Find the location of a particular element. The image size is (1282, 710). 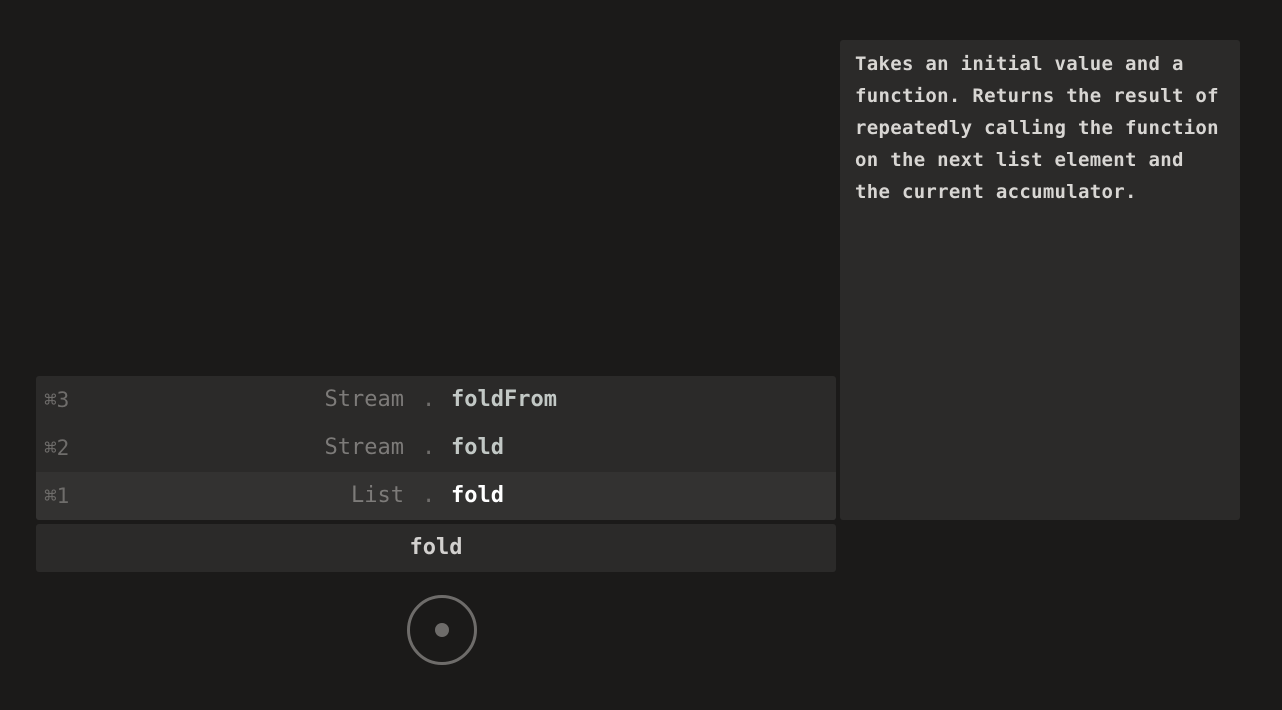

result-item-selected: ⌘1 List . fold is located at coordinates (436, 496).